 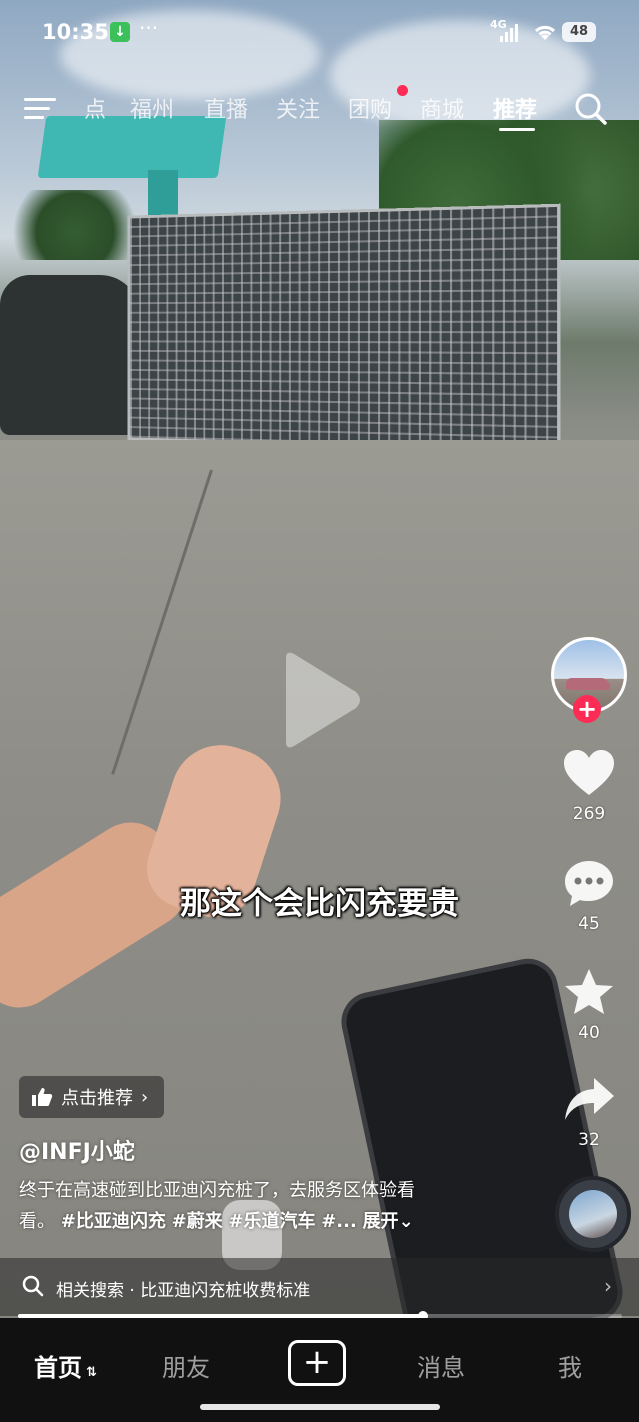 What do you see at coordinates (589, 924) in the screenshot?
I see `comment-count: 45` at bounding box center [589, 924].